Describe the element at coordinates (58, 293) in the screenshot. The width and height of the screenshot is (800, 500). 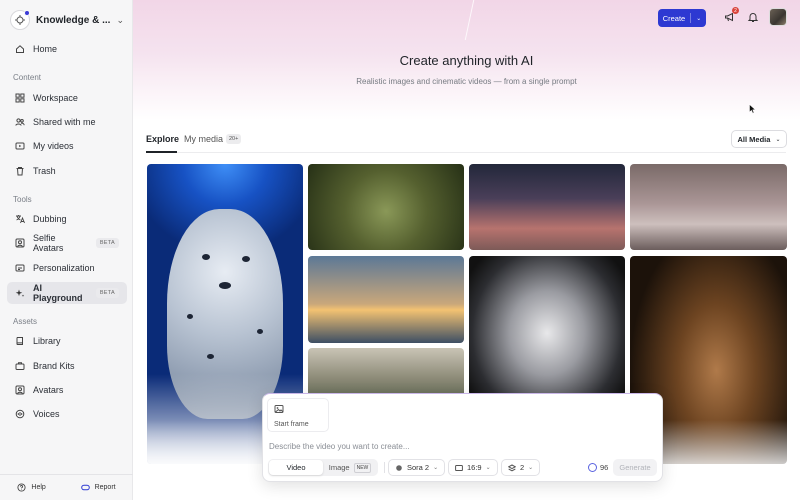
I see `sidebar-item-label: AI Playground` at that location.